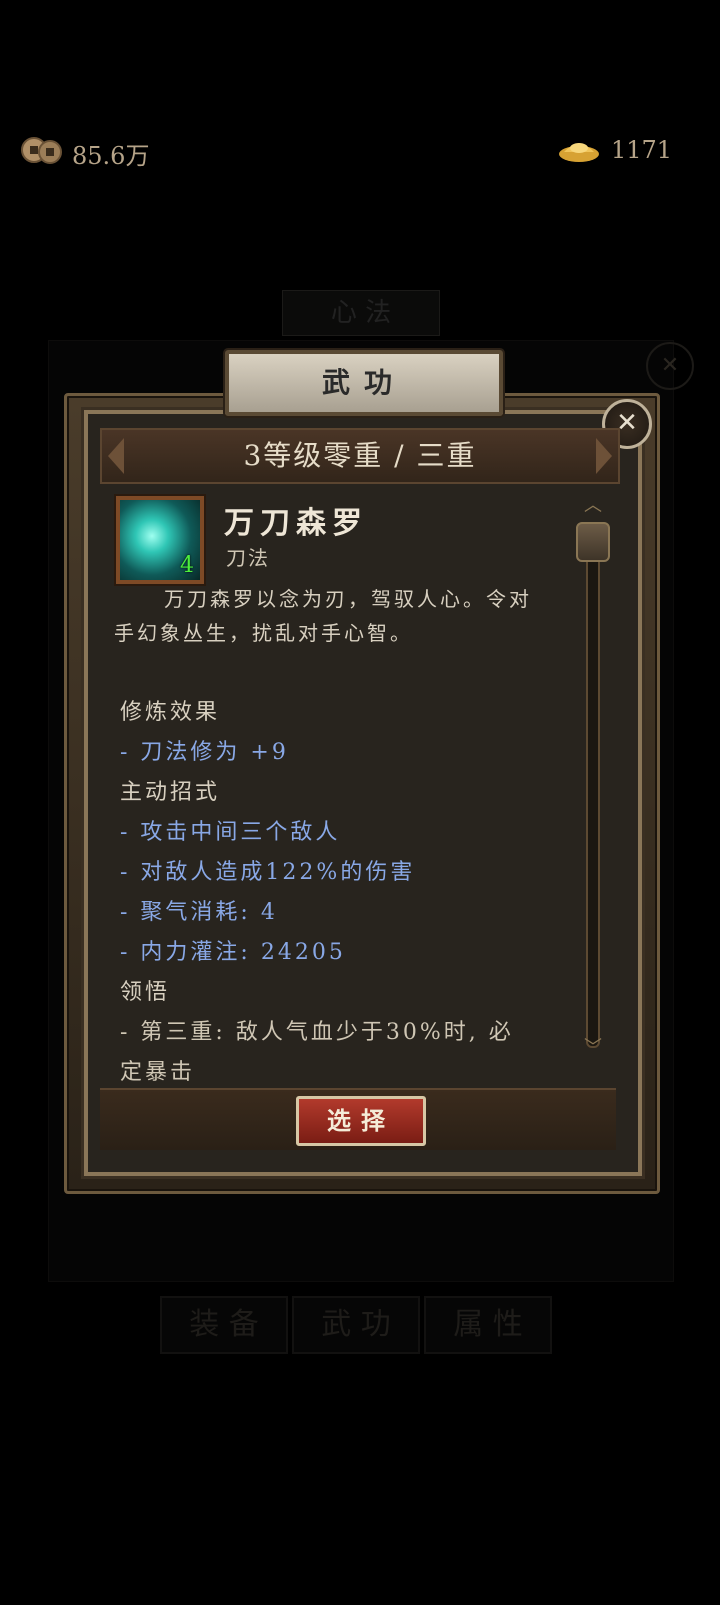 The image size is (720, 1605). I want to click on cultivation-heading: 修炼效果, so click(170, 712).